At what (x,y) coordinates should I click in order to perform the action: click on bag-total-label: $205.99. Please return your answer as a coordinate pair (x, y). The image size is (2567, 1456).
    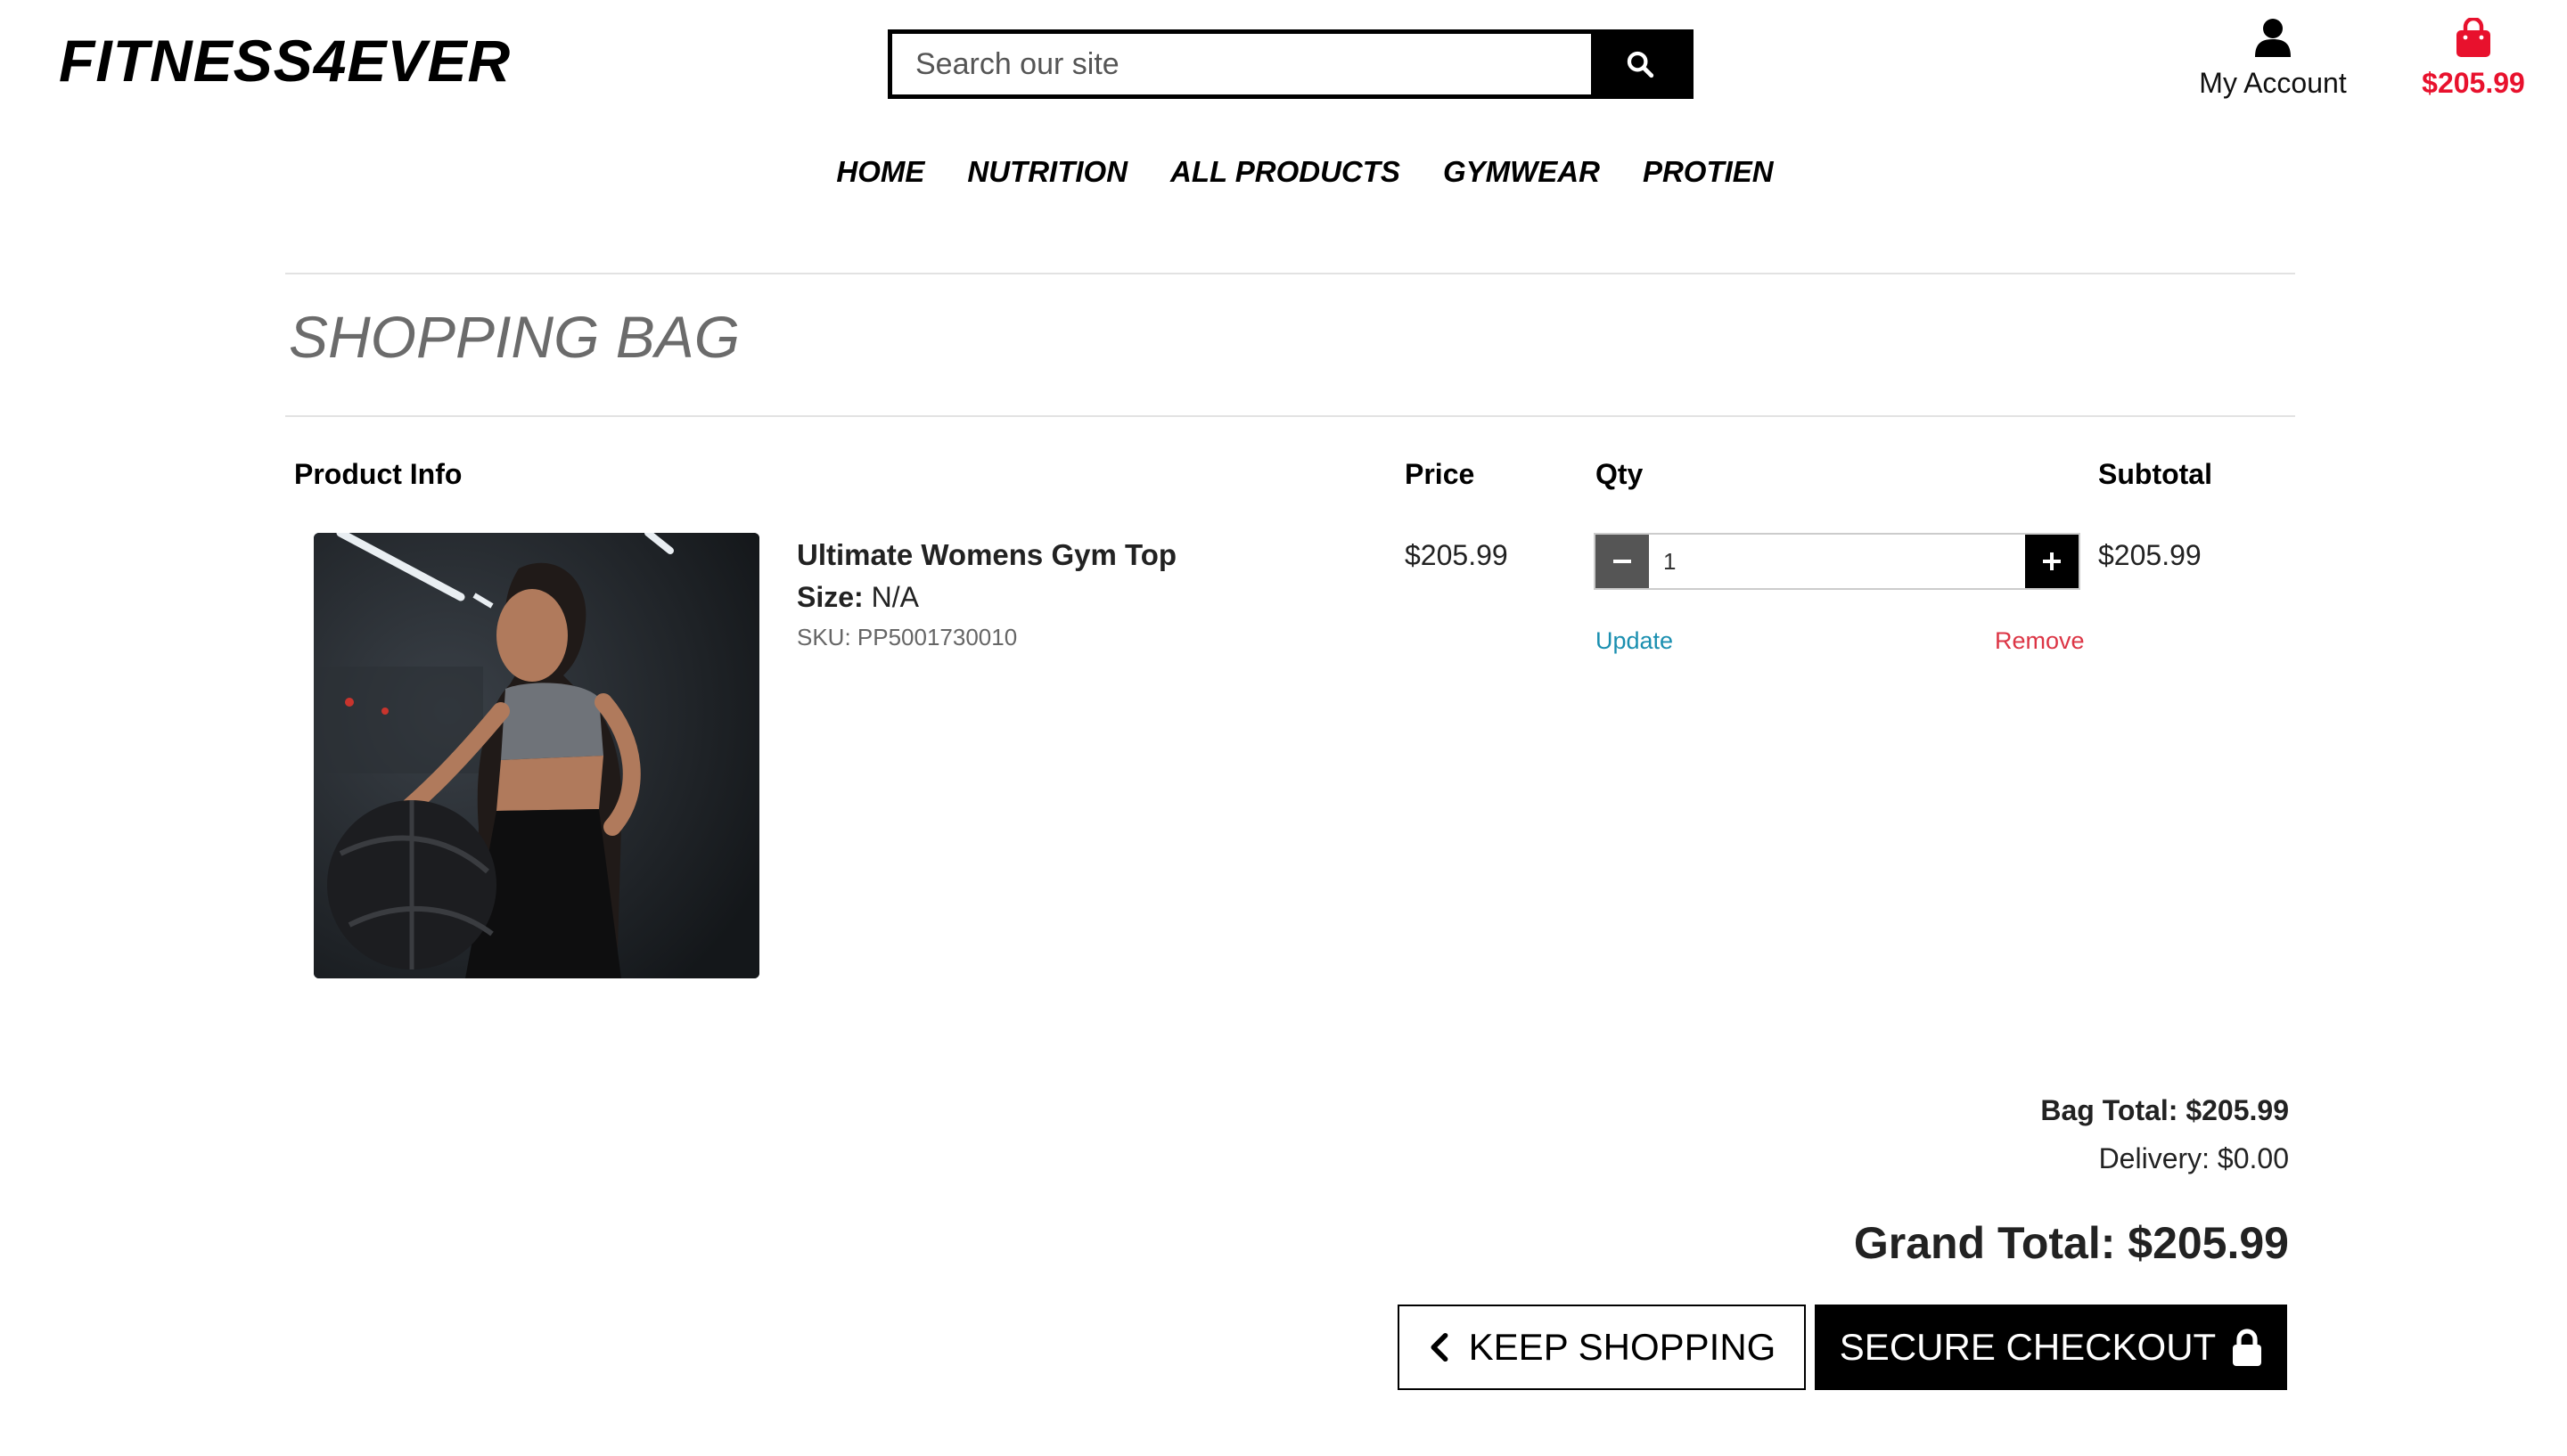
    Looking at the image, I should click on (2473, 83).